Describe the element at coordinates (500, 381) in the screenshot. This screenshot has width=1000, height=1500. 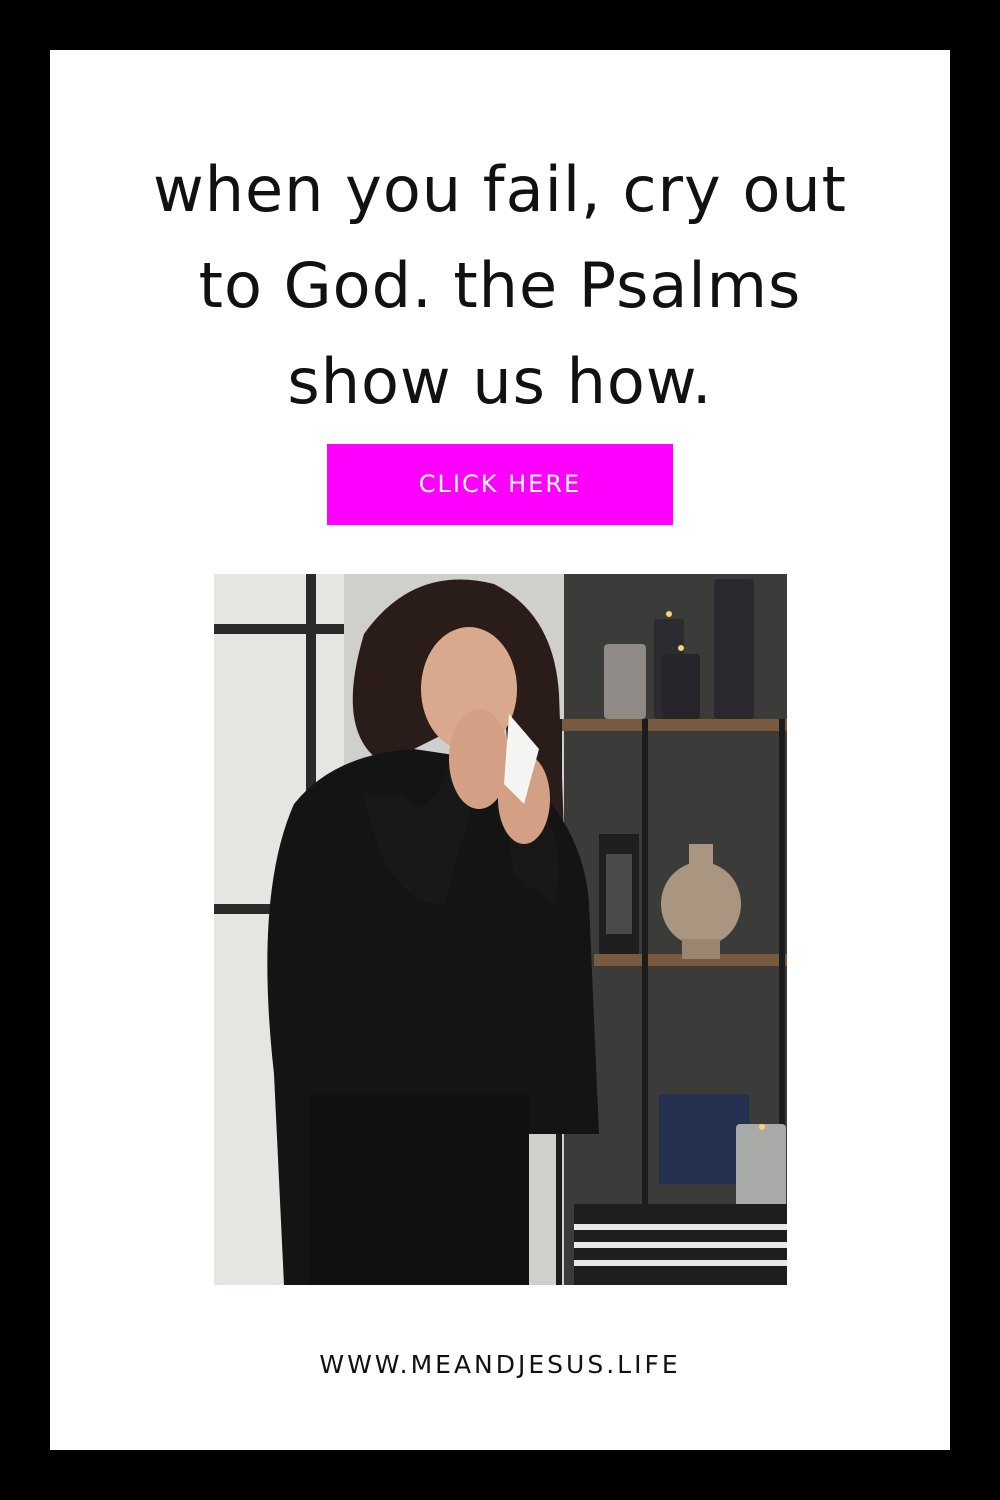
I see `headline-line: show us how.` at that location.